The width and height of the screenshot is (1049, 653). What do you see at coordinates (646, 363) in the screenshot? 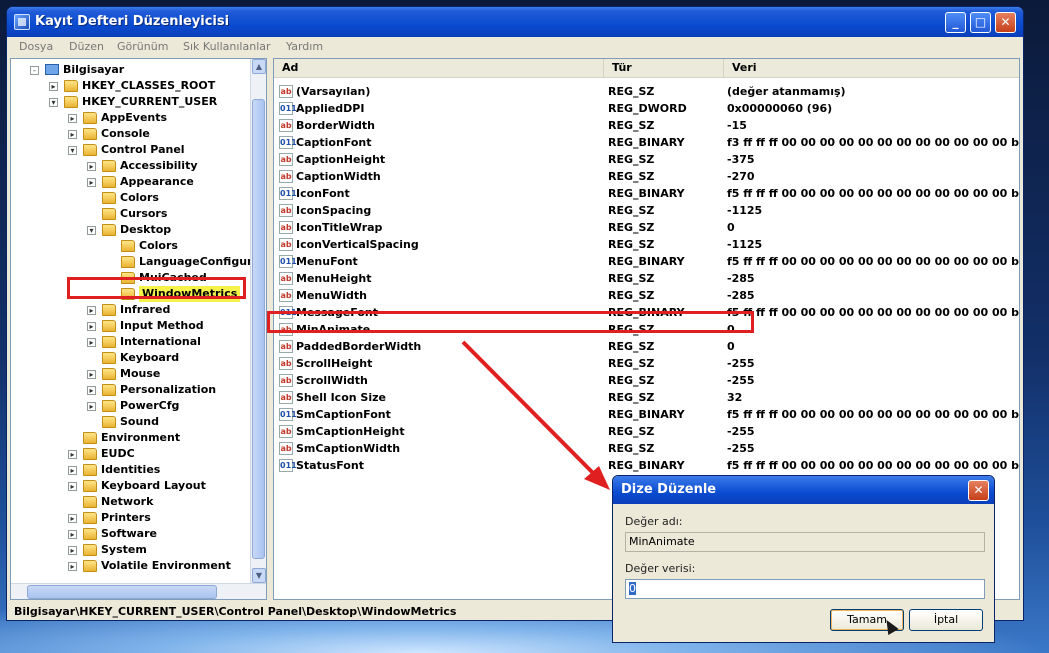
I see `value-row: ab ScrollHeight REG_SZ -255` at bounding box center [646, 363].